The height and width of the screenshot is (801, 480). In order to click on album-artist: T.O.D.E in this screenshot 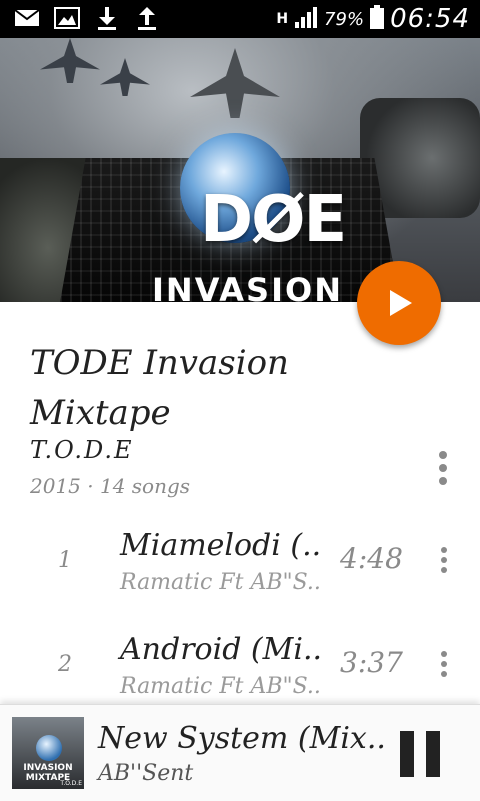, I will do `click(82, 450)`.